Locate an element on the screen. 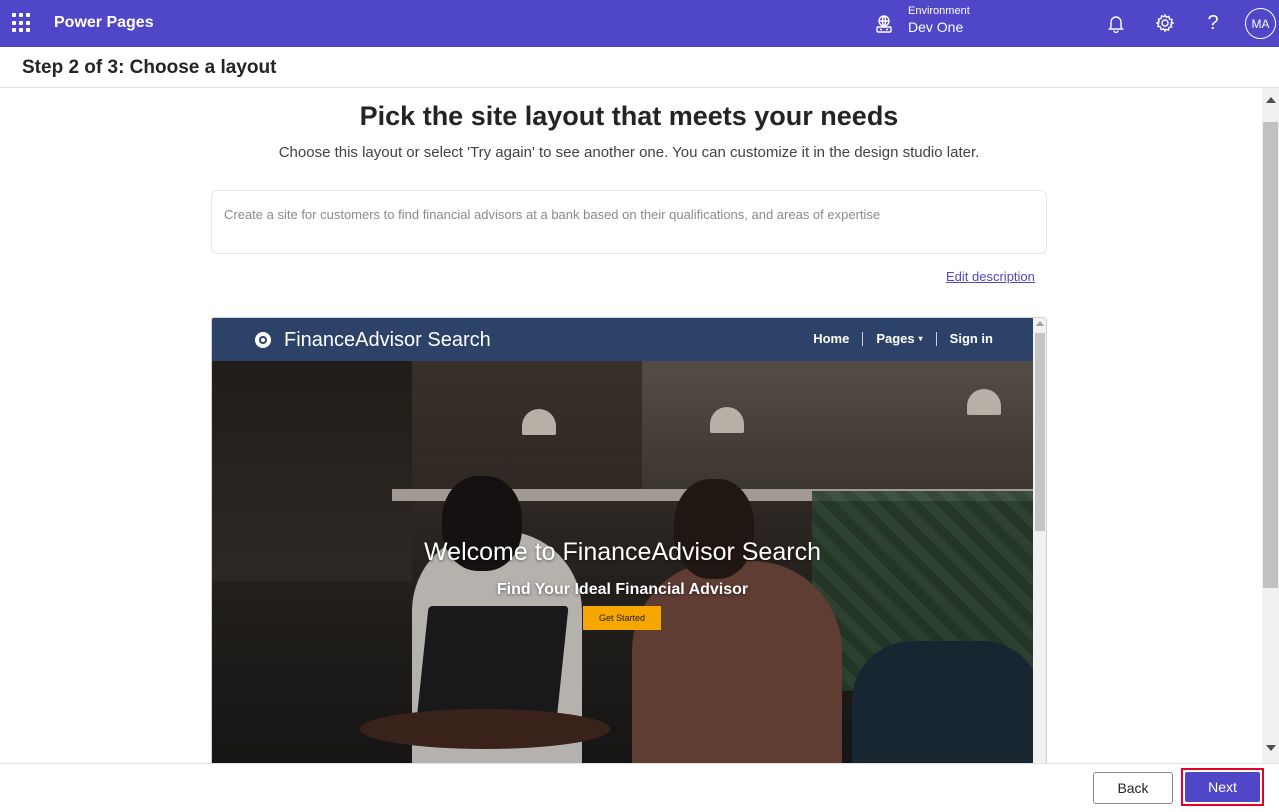 The height and width of the screenshot is (812, 1279). app-header: Power Pages Environment Dev One ? MA is located at coordinates (639, 23).